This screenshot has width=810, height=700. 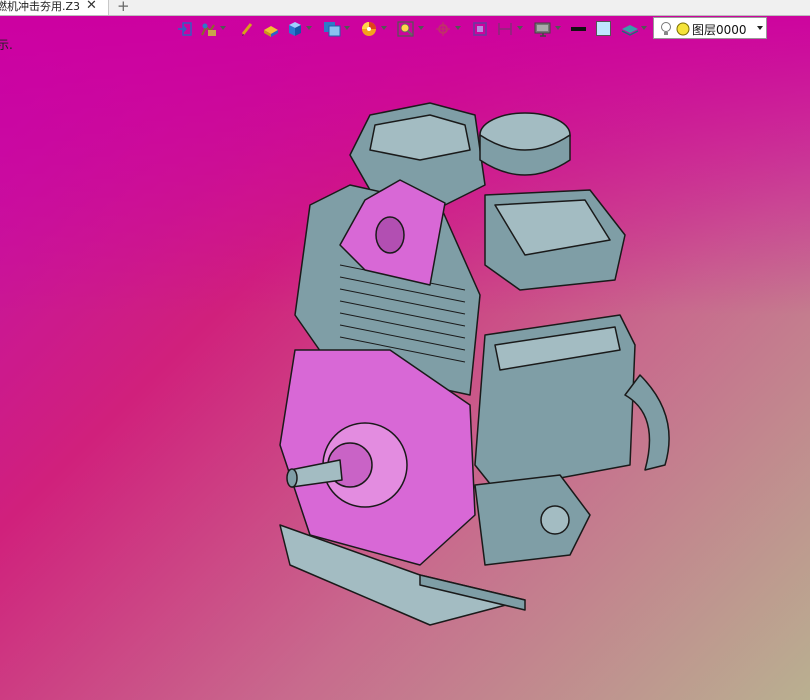 I want to click on lightbulb-icon, so click(x=666, y=30).